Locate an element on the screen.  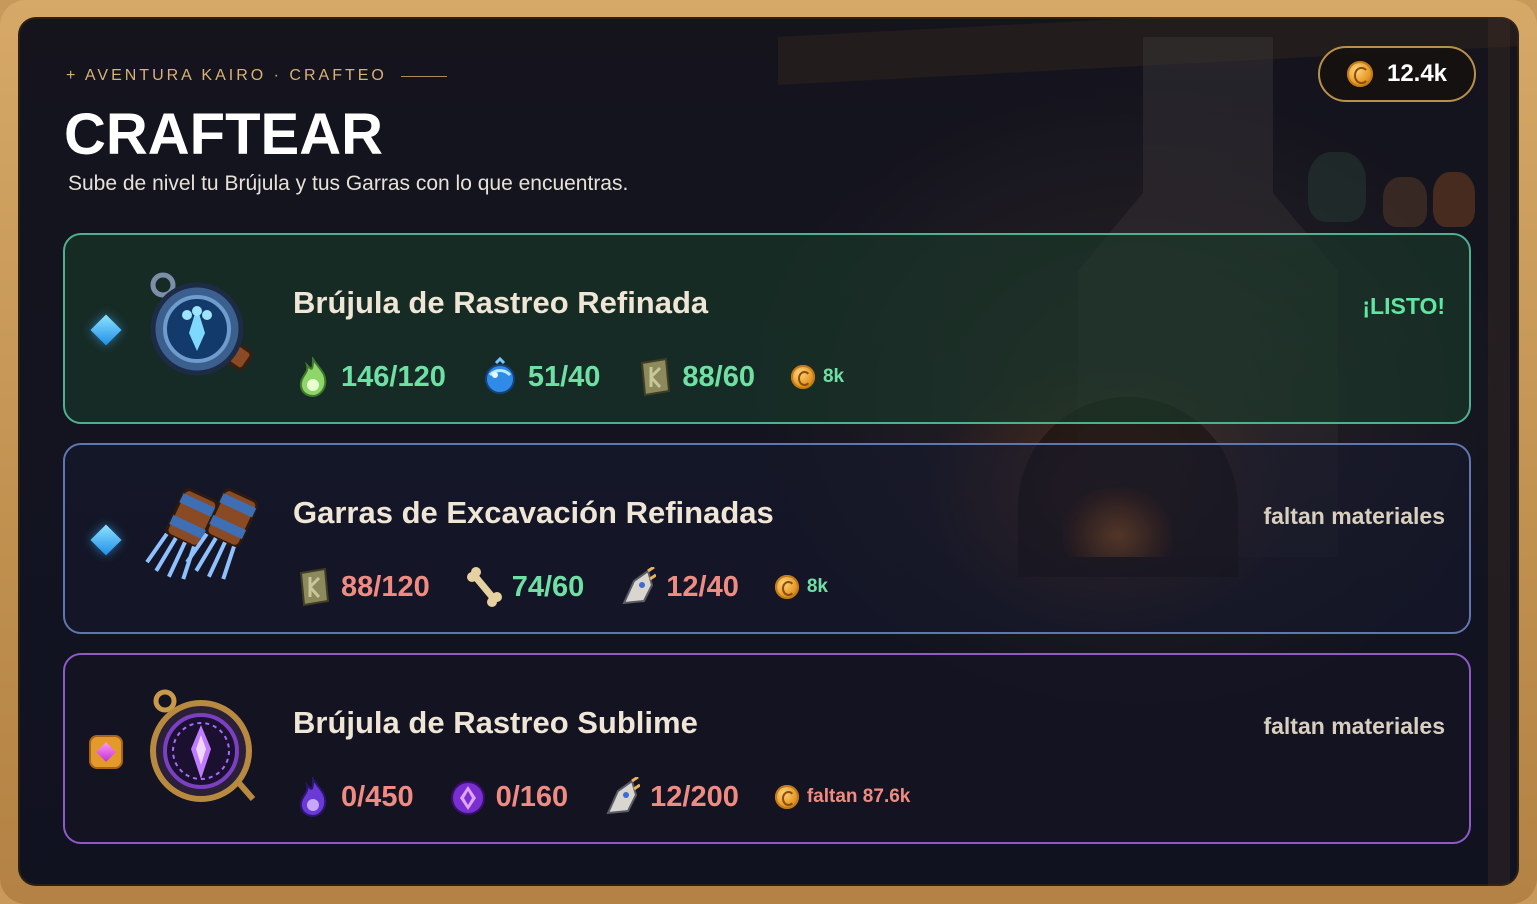
claws-icon is located at coordinates (202, 534).